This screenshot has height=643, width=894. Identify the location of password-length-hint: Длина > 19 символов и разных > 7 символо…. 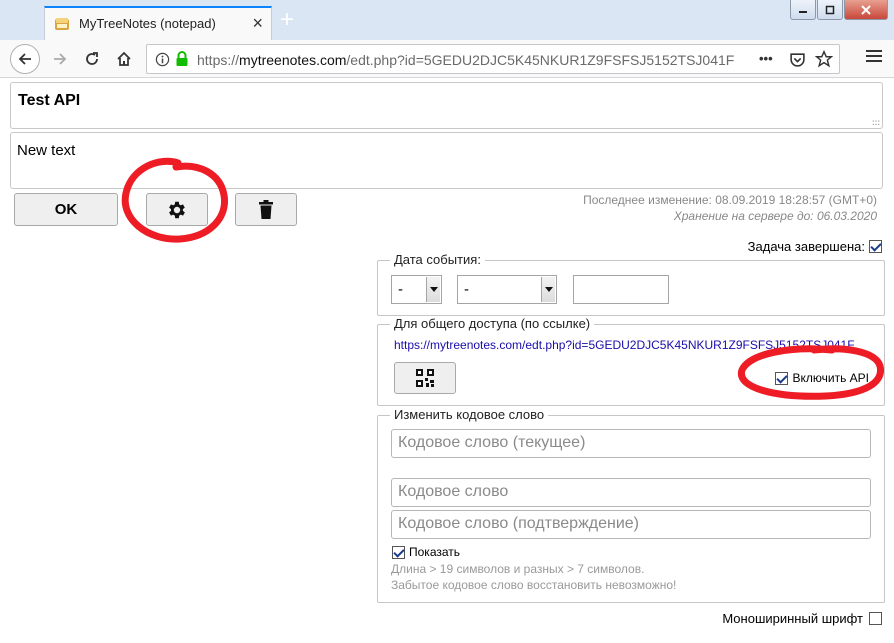
(518, 569).